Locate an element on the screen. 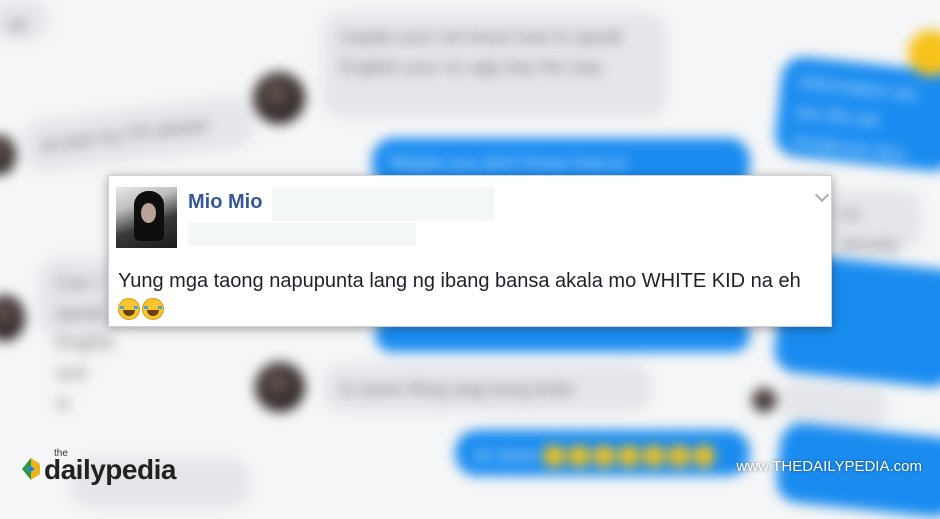 Image resolution: width=940 pixels, height=519 pixels. website-watermark: www.THEDAILYPEDIA.com is located at coordinates (829, 466).